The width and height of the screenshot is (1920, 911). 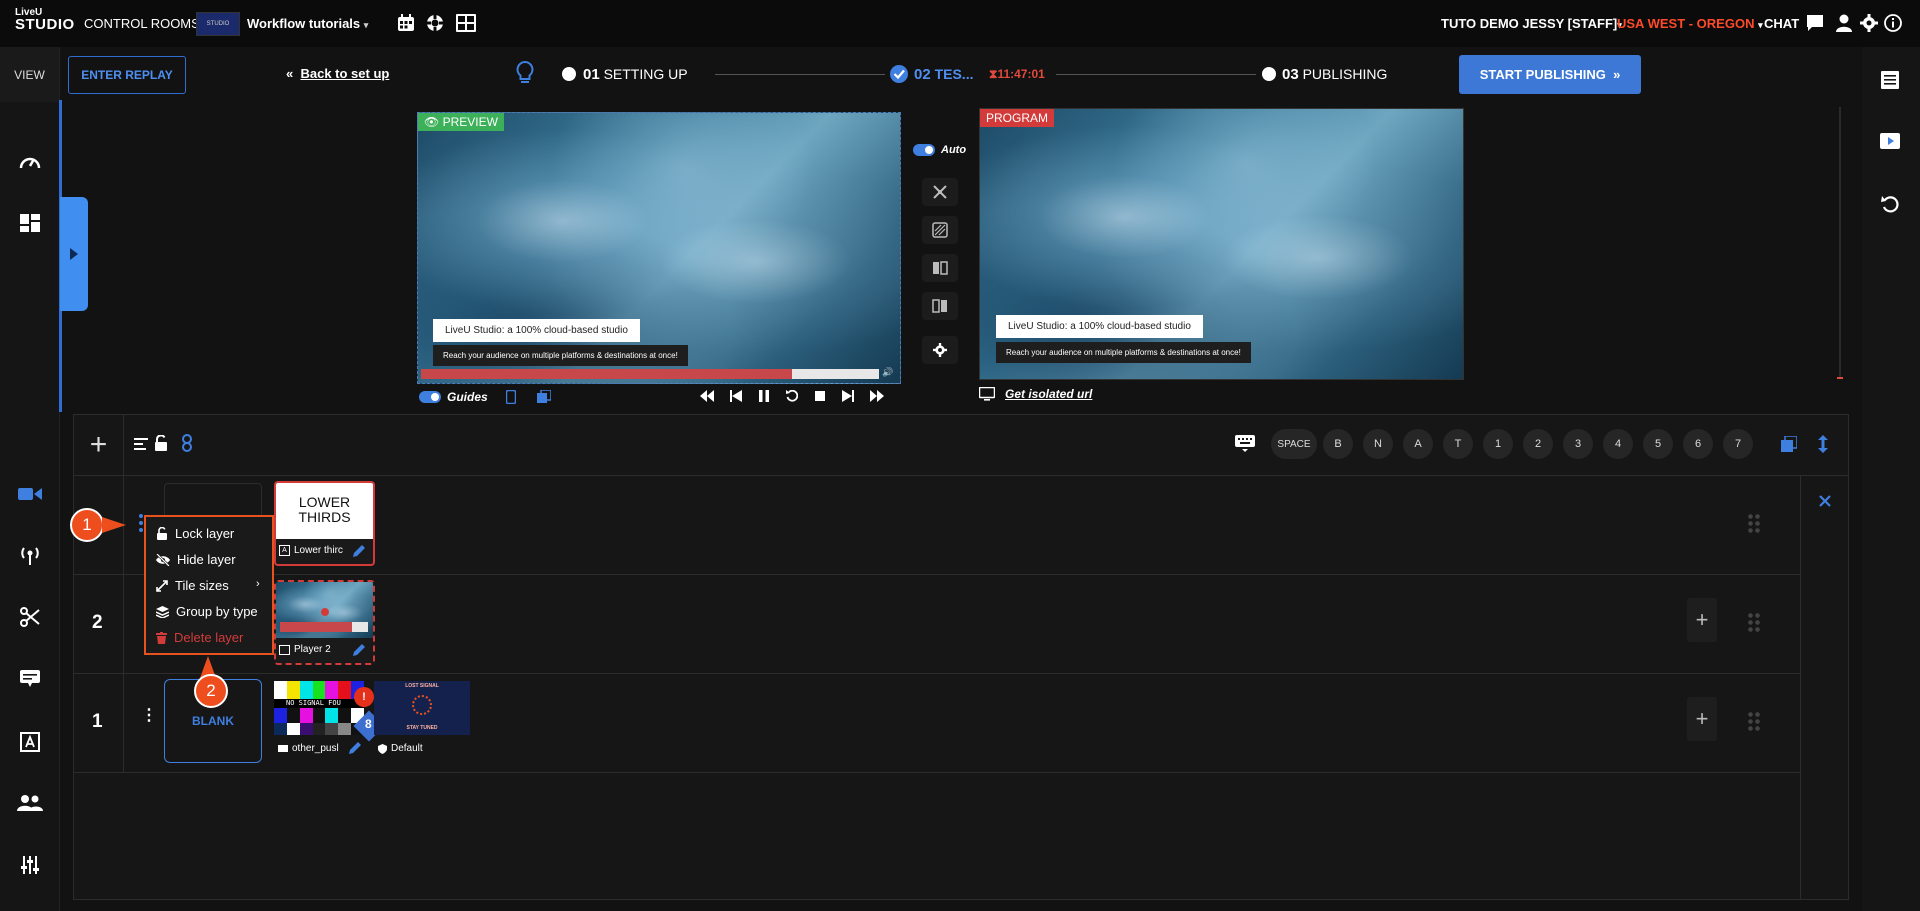 What do you see at coordinates (400, 748) in the screenshot?
I see `default-tile-label: Default` at bounding box center [400, 748].